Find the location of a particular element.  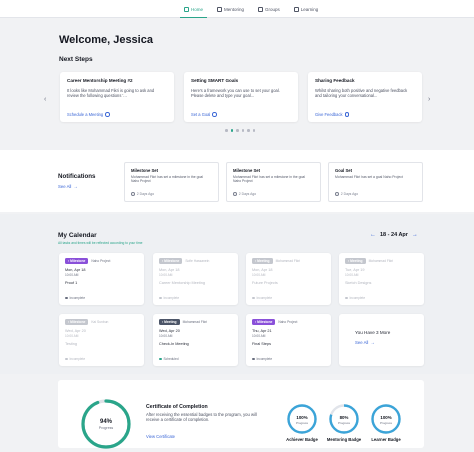

event-type-label: Milestone is located at coordinates (265, 322).